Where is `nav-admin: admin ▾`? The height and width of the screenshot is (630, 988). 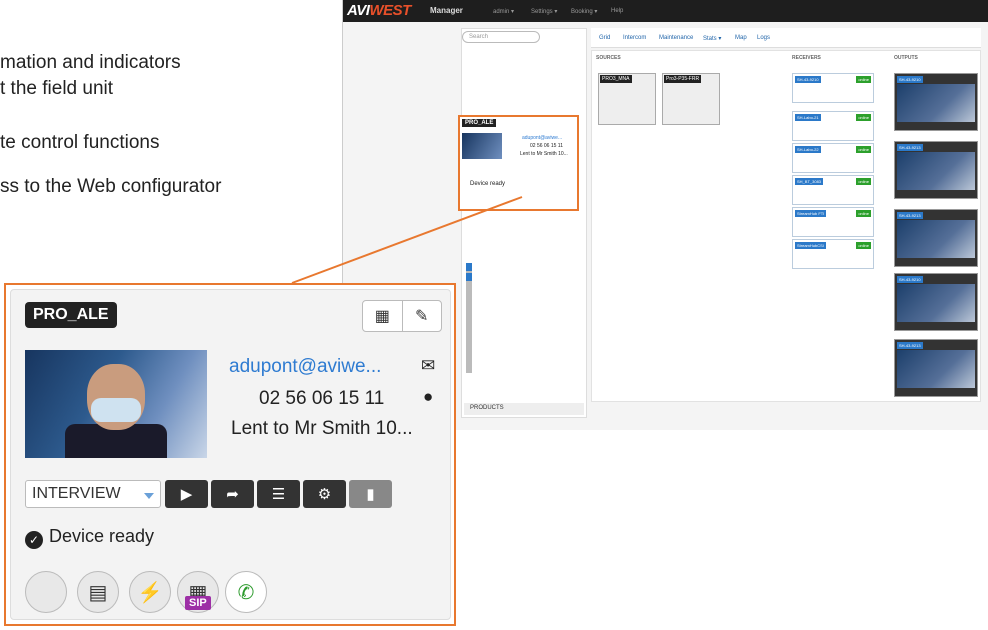 nav-admin: admin ▾ is located at coordinates (503, 11).